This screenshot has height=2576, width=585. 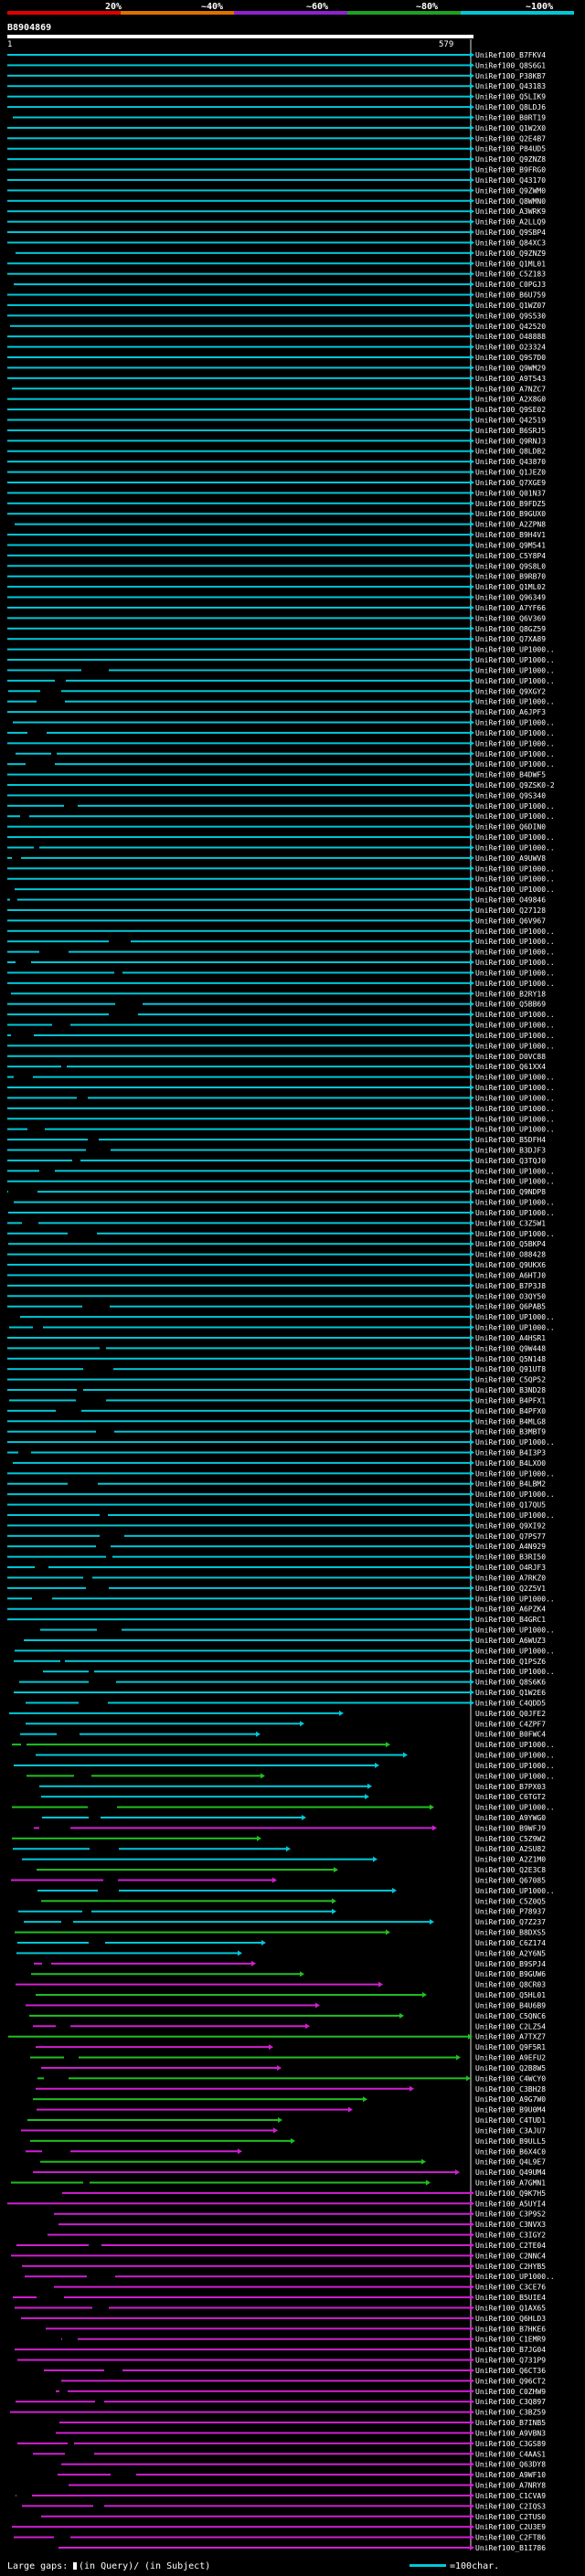 I want to click on hit-label: UniRef100_C3Z5W1, so click(x=511, y=1223).